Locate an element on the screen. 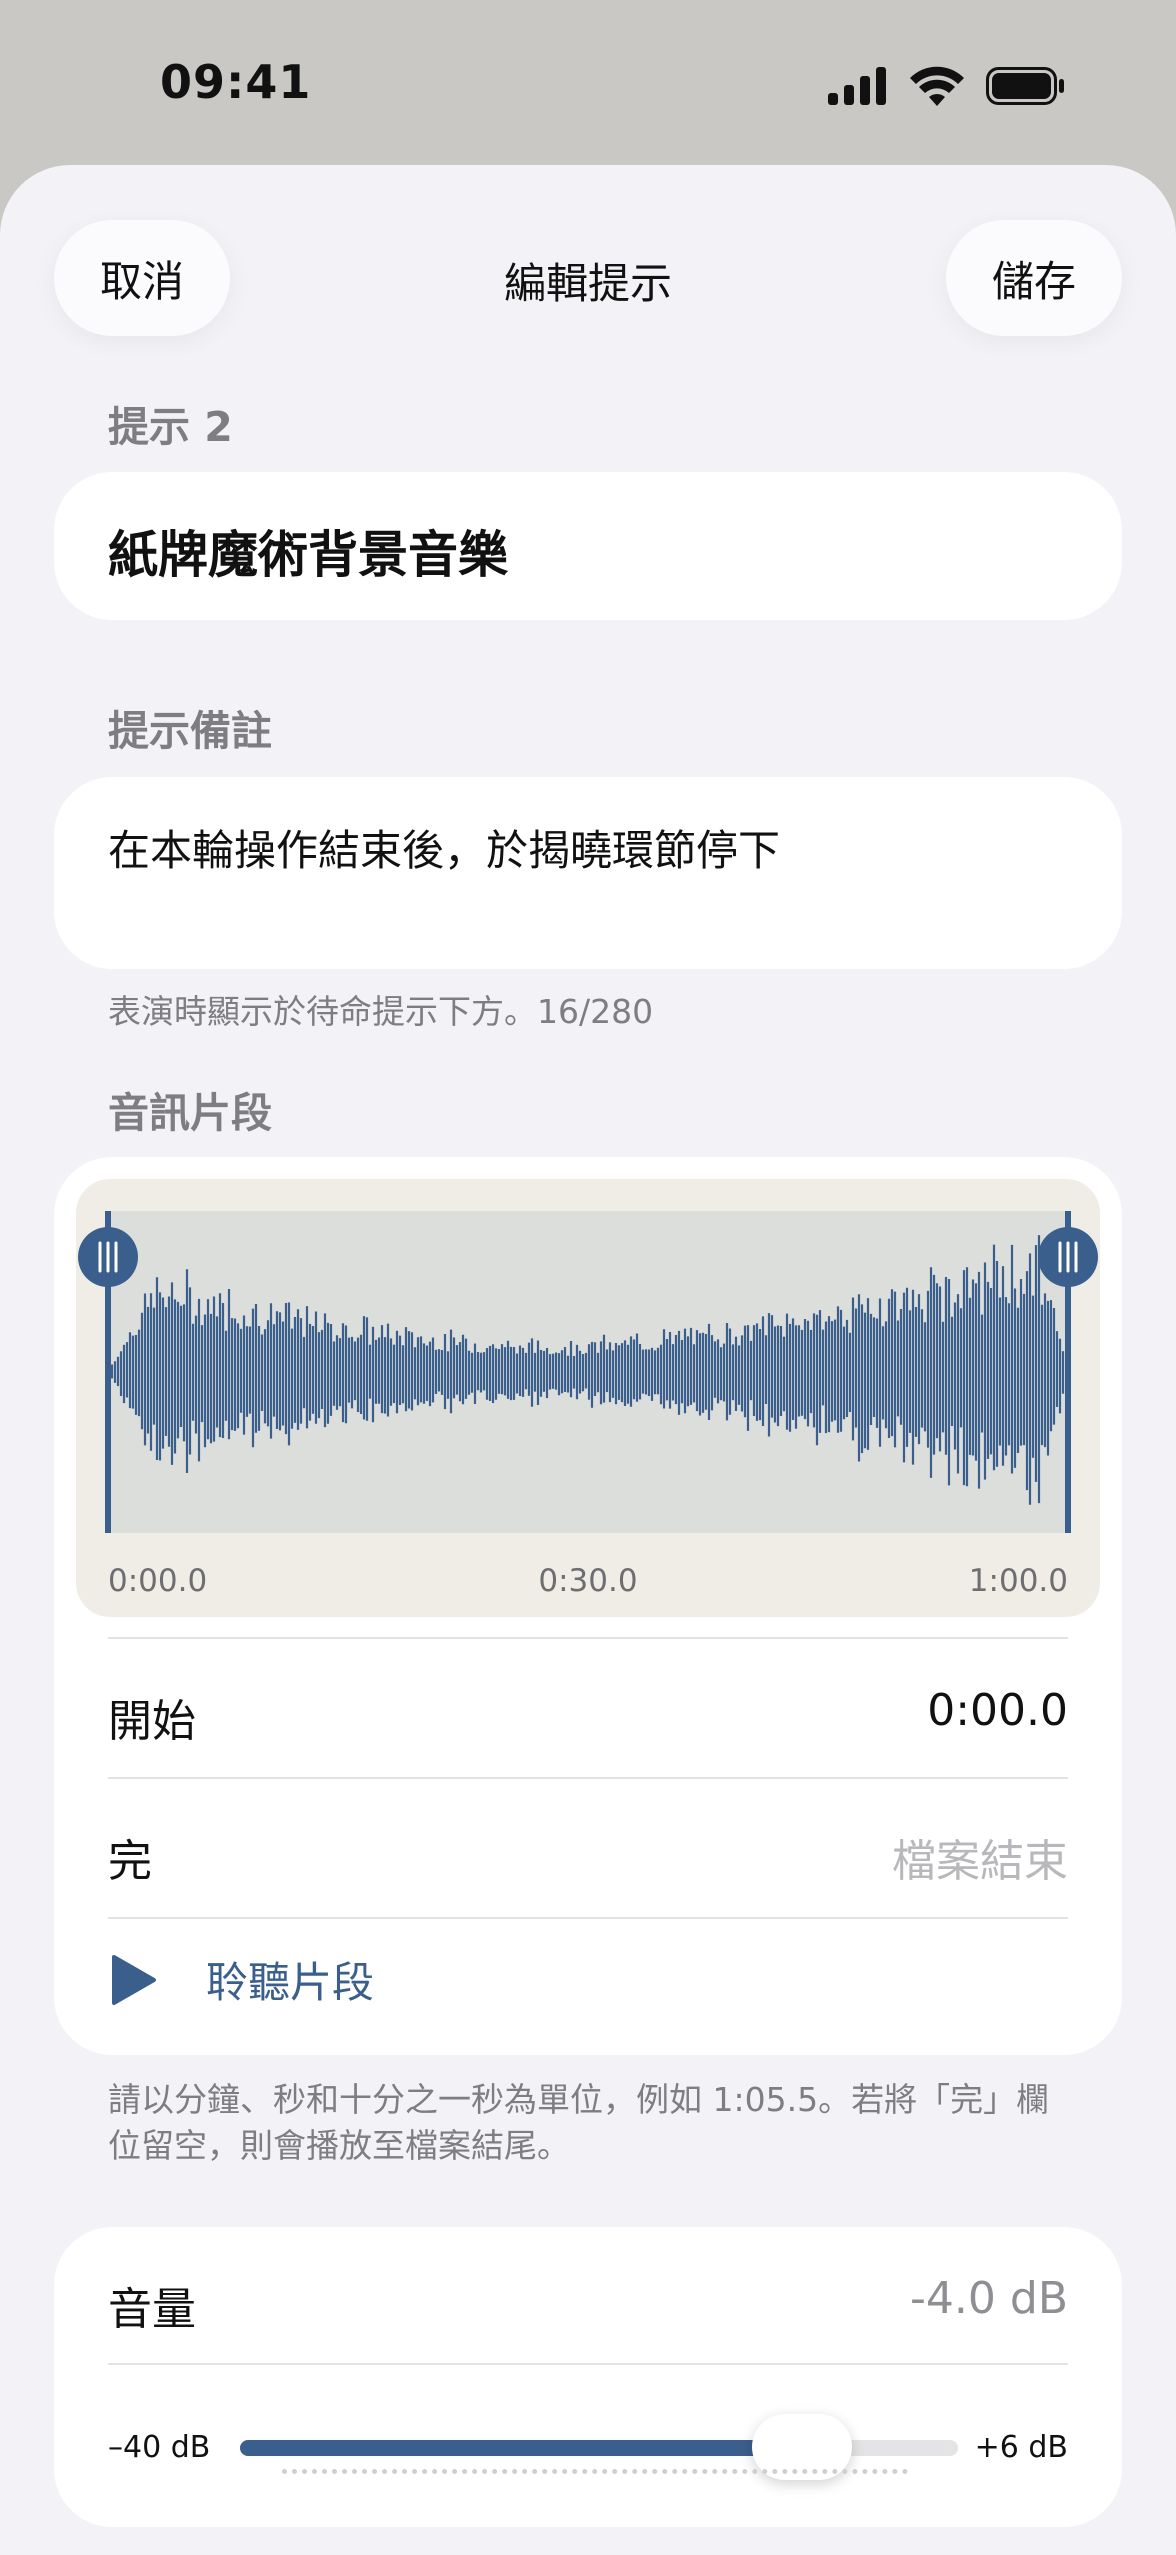 Image resolution: width=1176 pixels, height=2555 pixels. status-bar: 09:41 is located at coordinates (588, 82).